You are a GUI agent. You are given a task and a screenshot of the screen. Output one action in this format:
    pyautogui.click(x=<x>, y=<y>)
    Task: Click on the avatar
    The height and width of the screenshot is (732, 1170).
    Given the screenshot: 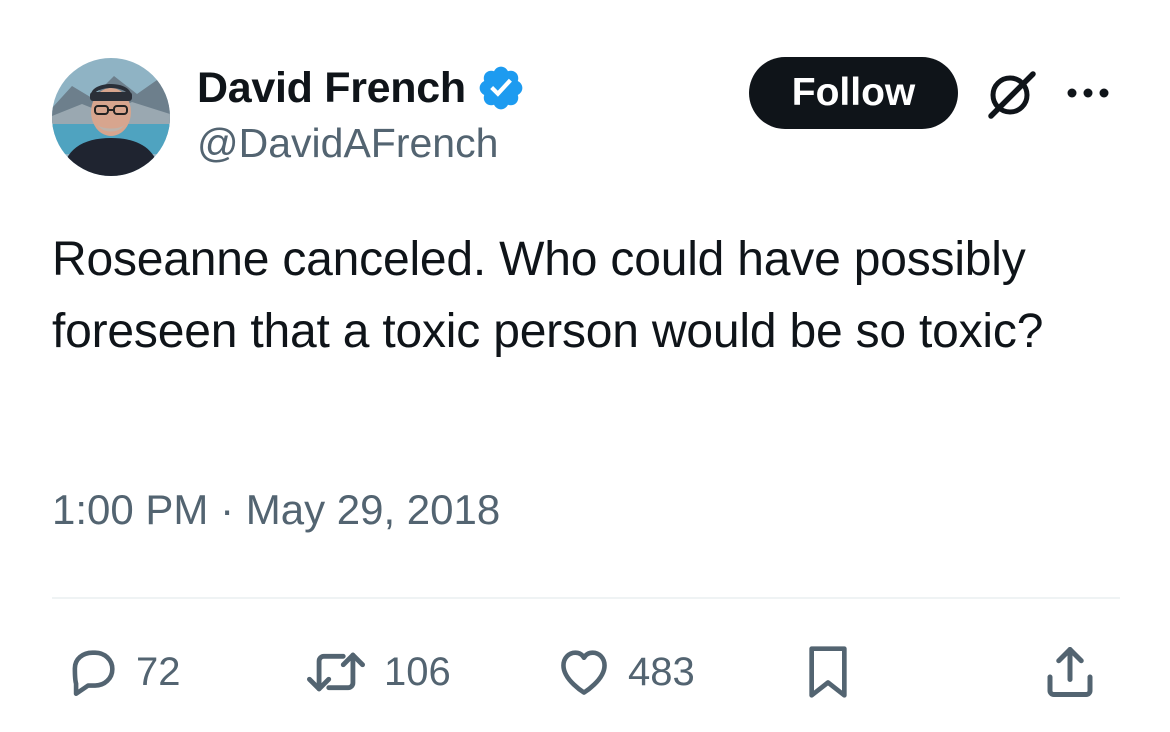 What is the action you would take?
    pyautogui.click(x=111, y=117)
    